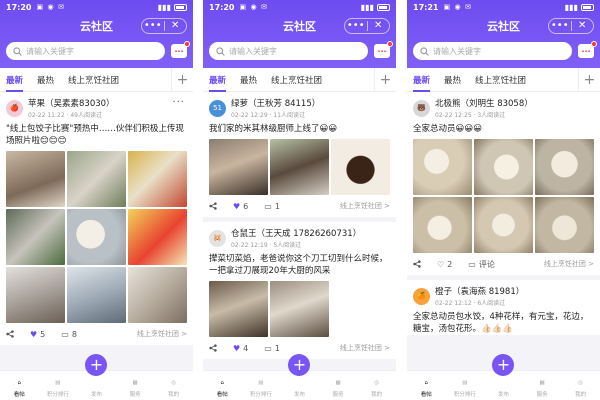 This screenshot has height=400, width=600. What do you see at coordinates (37, 334) in the screenshot?
I see `like-button: ♥ 5` at bounding box center [37, 334].